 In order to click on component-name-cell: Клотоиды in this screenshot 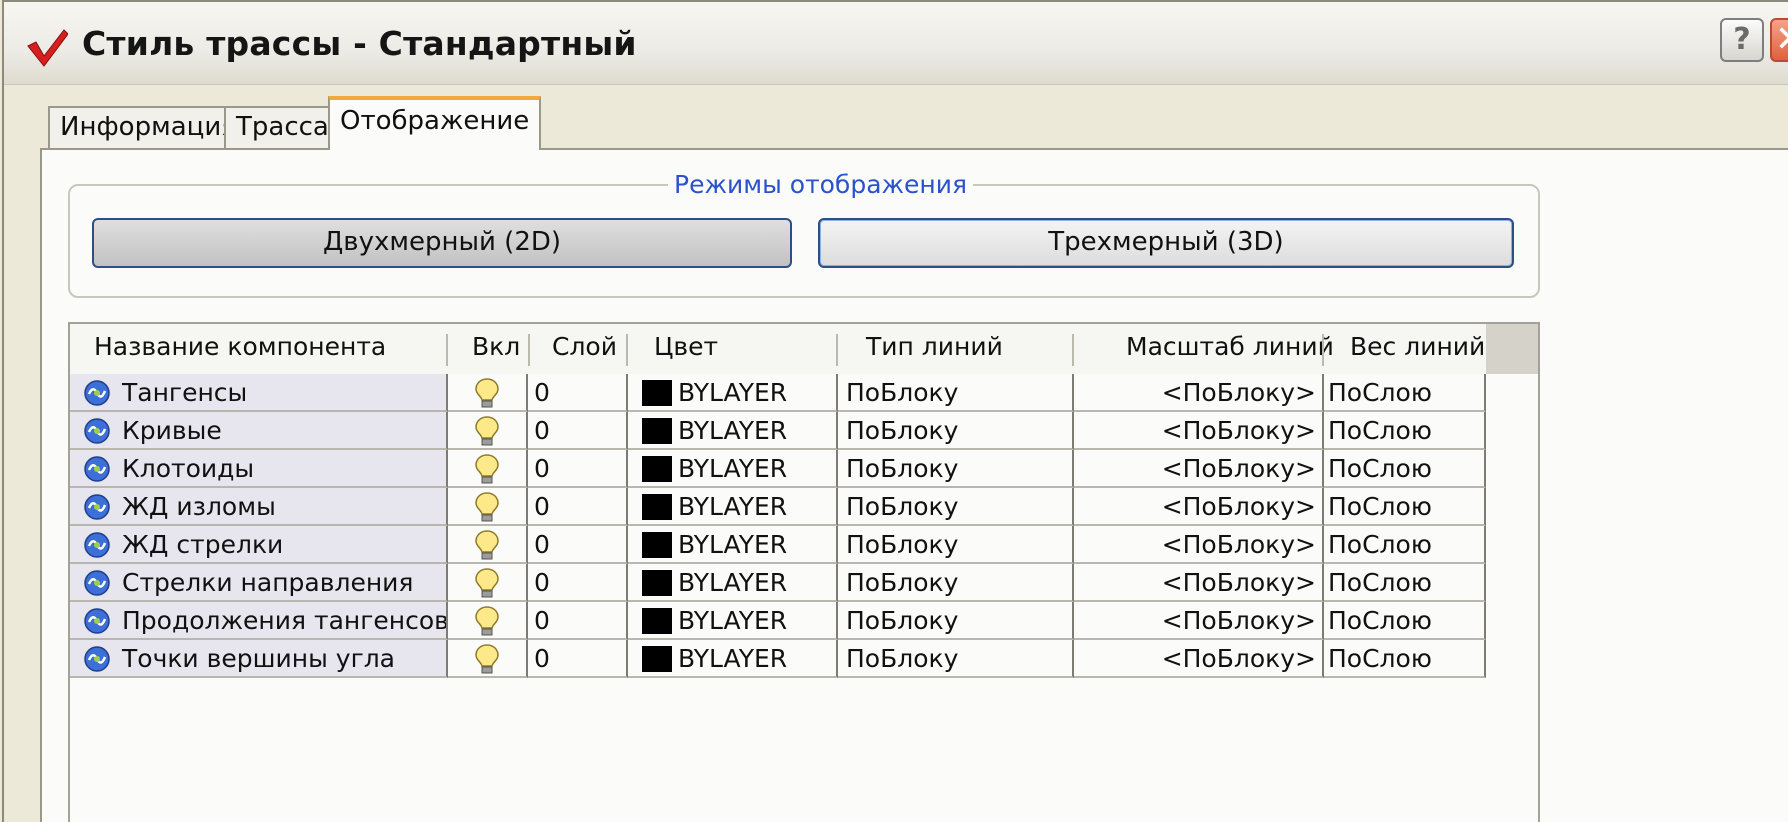, I will do `click(259, 469)`.